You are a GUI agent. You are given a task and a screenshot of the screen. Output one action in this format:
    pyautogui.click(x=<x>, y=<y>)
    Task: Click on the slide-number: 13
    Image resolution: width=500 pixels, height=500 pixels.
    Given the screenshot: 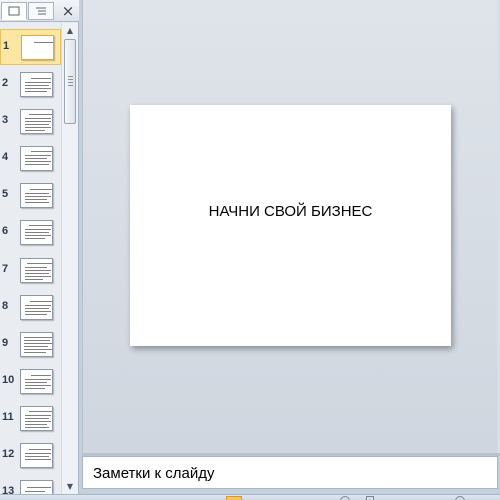 What is the action you would take?
    pyautogui.click(x=8, y=489)
    